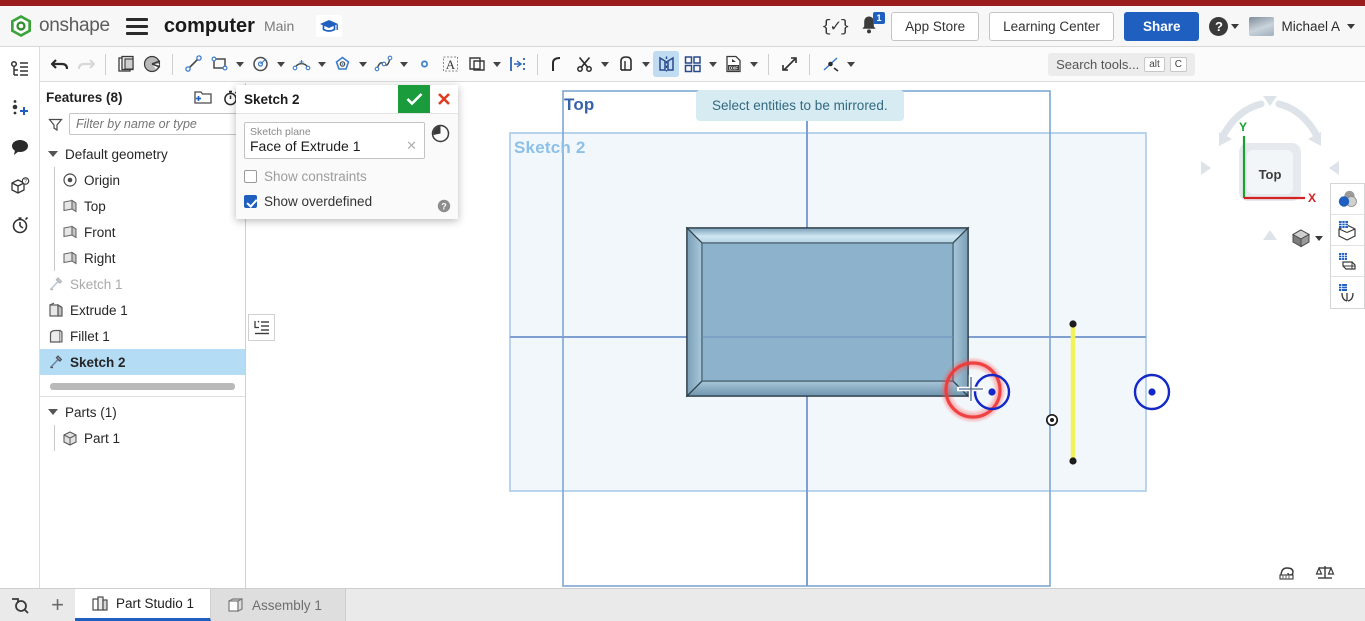 The width and height of the screenshot is (1365, 621). Describe the element at coordinates (193, 64) in the screenshot. I see `line-icon` at that location.